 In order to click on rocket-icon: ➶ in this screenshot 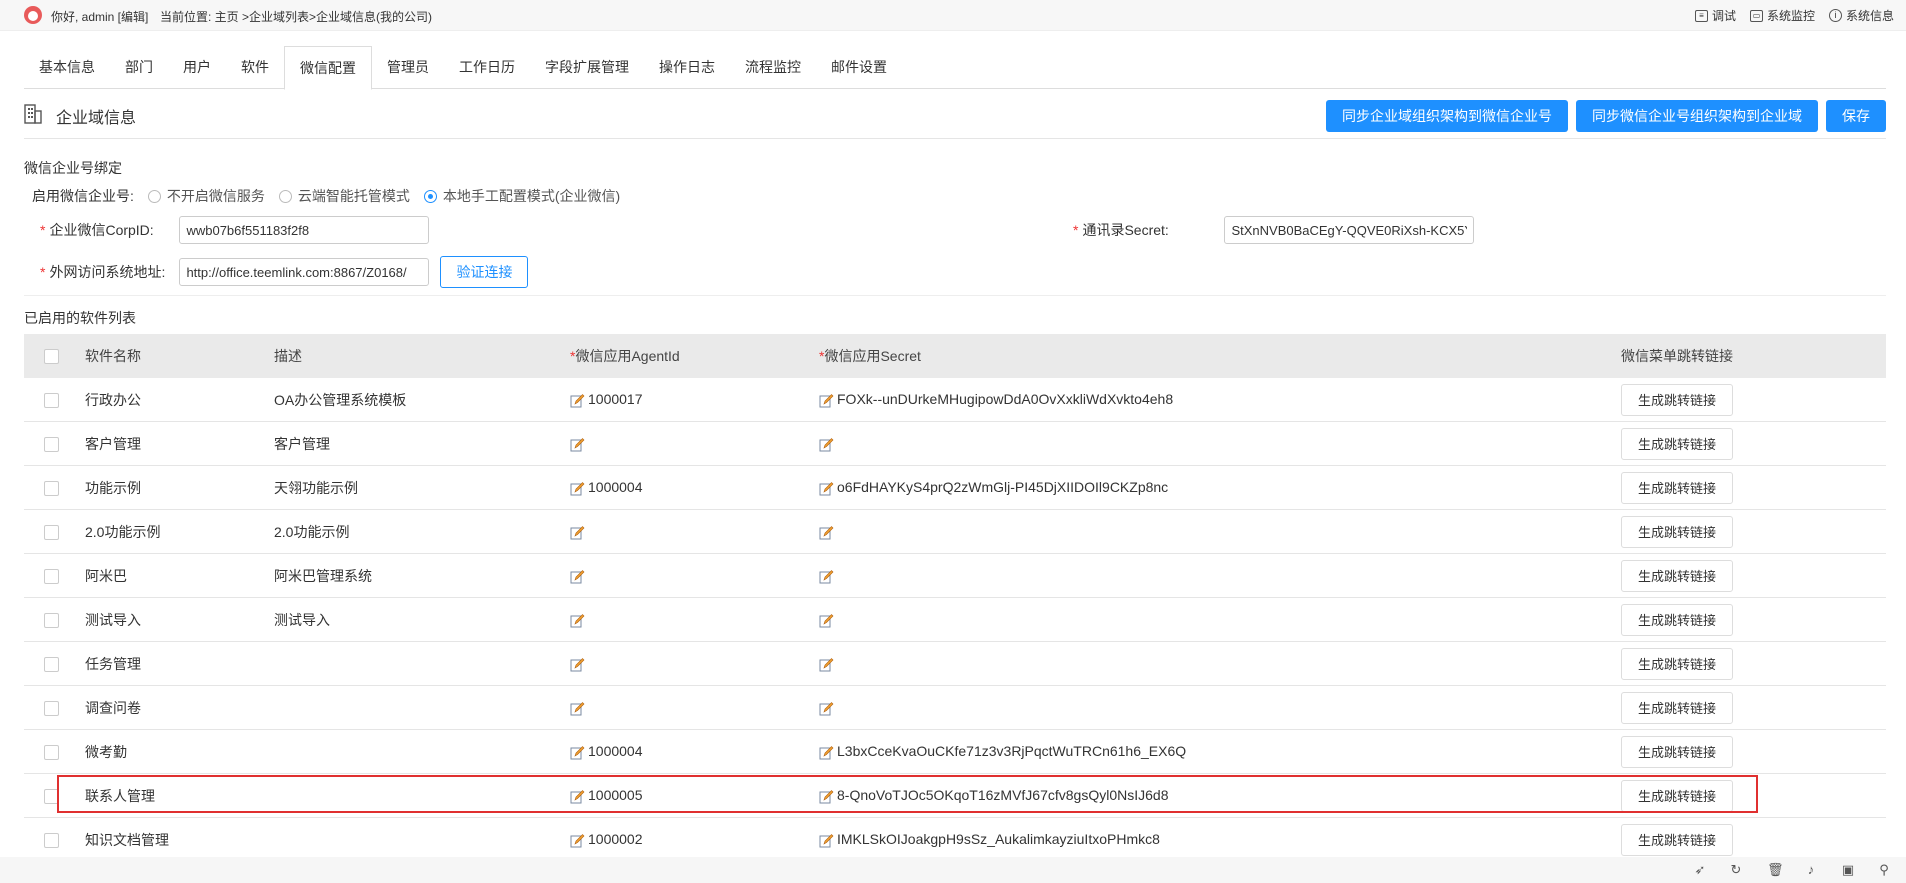, I will do `click(1700, 870)`.